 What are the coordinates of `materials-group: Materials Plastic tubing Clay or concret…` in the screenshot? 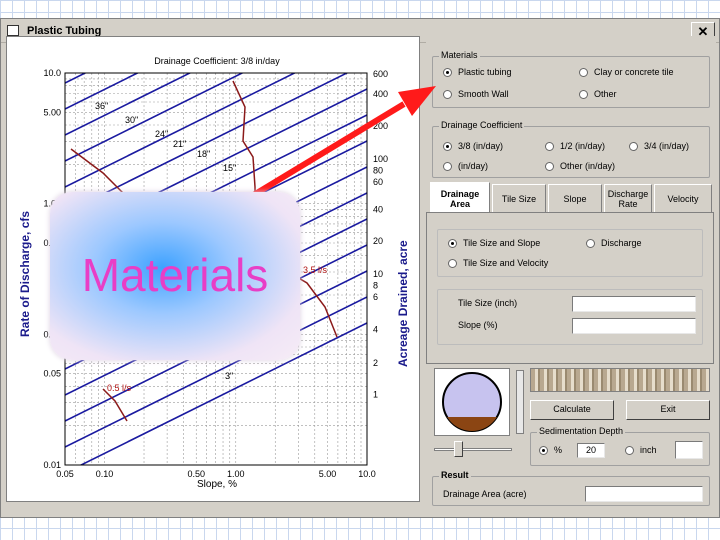 It's located at (571, 79).